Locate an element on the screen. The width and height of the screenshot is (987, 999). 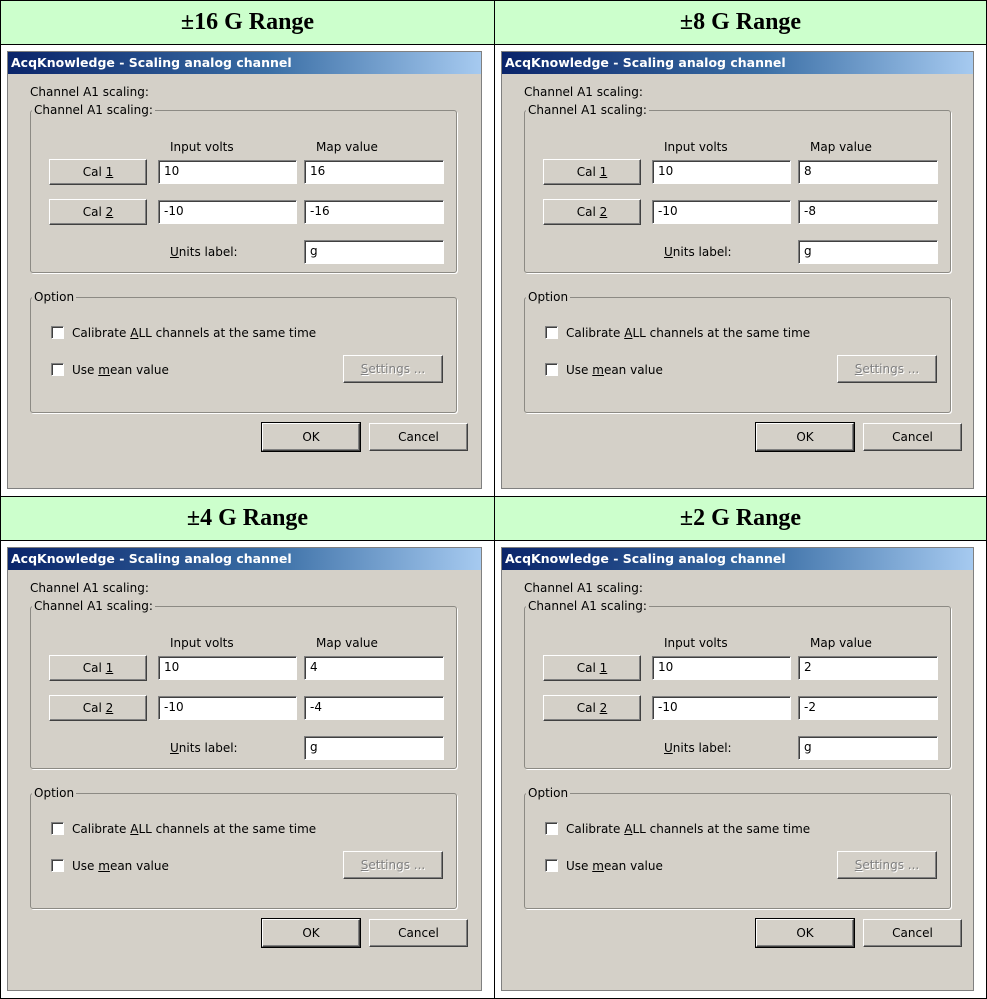
cal-1-map-value-field: 8 is located at coordinates (868, 172).